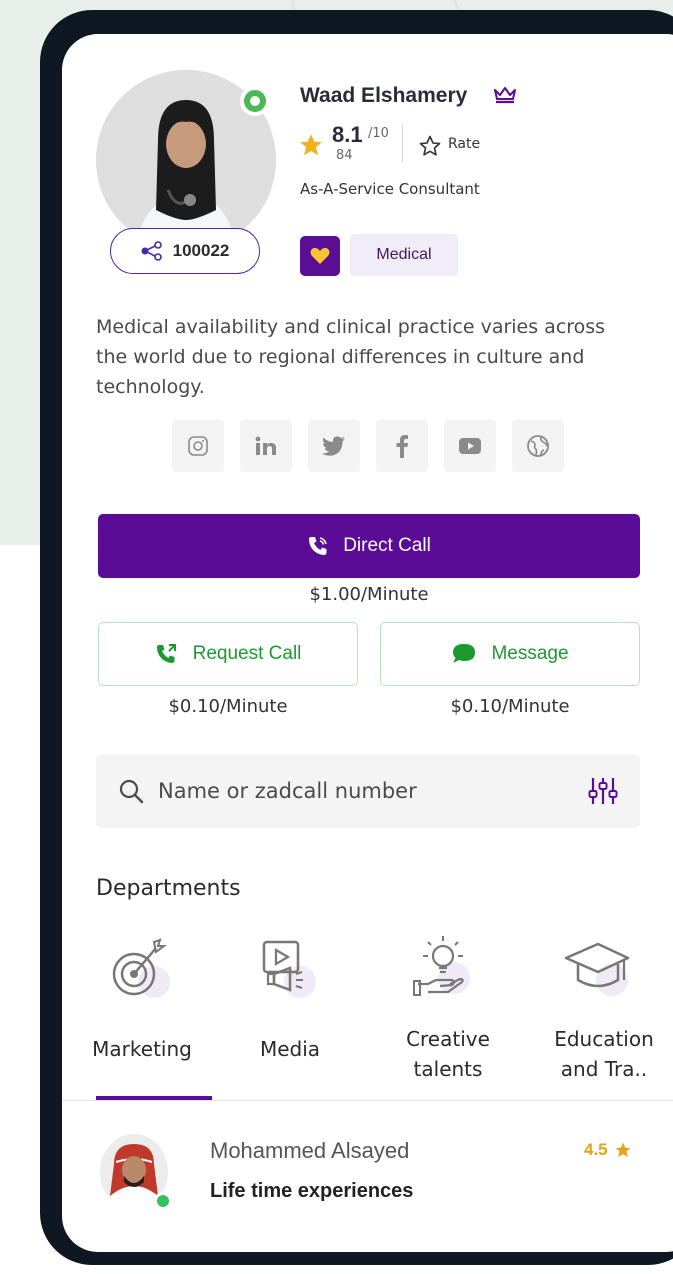 The width and height of the screenshot is (673, 1274). I want to click on consultant-online-indicator, so click(163, 1201).